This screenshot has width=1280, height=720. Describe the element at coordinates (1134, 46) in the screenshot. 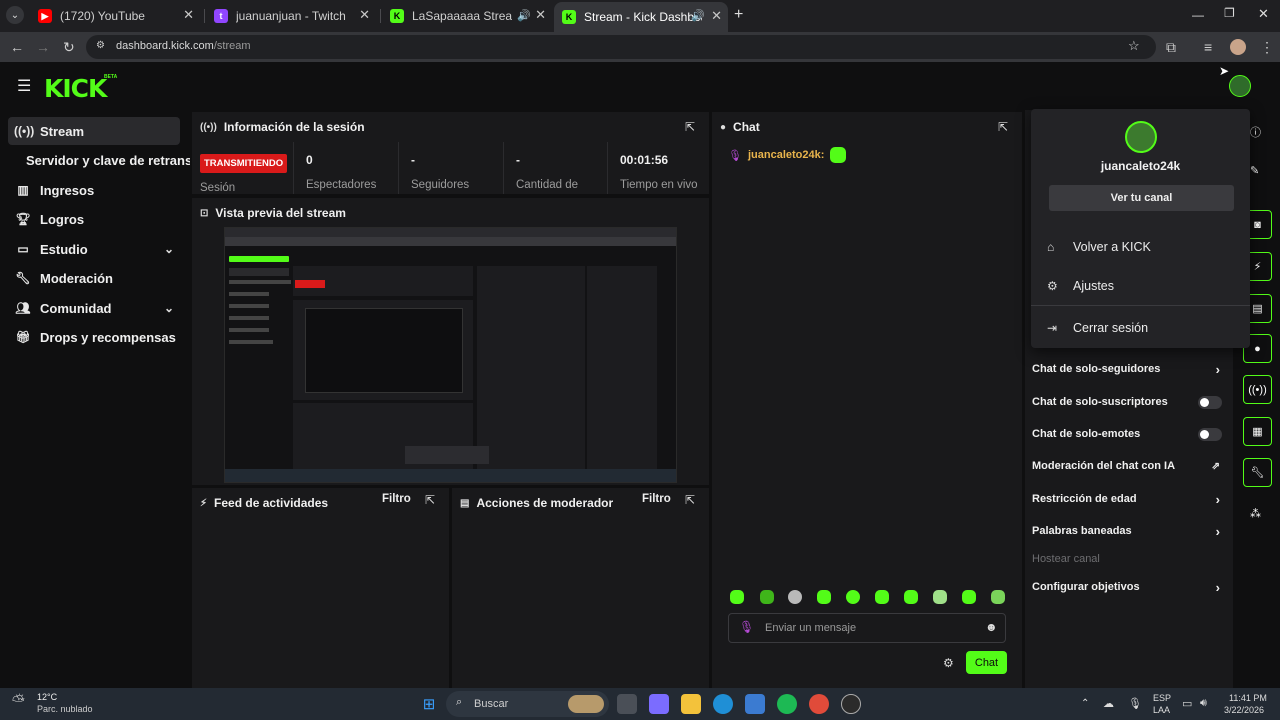

I see `bookmark-star-icon: ☆` at that location.